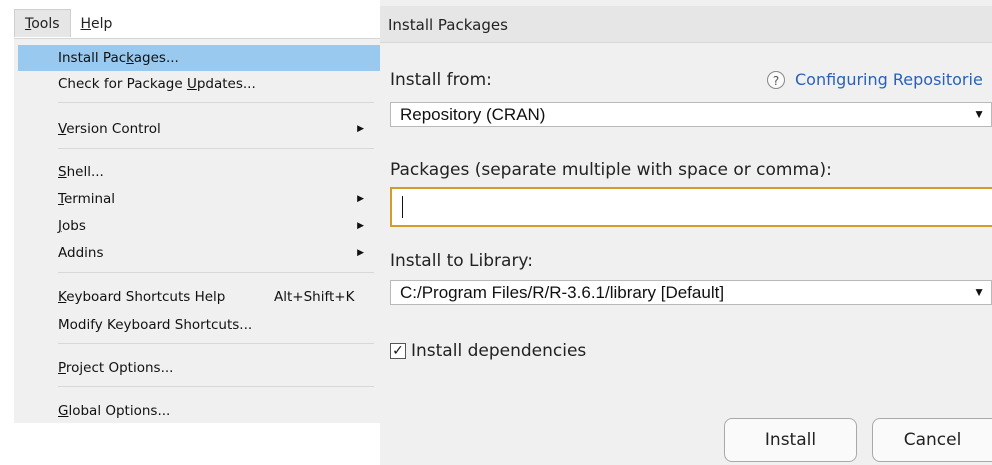  Describe the element at coordinates (448, 25) in the screenshot. I see `dialog-title: Install Packages` at that location.